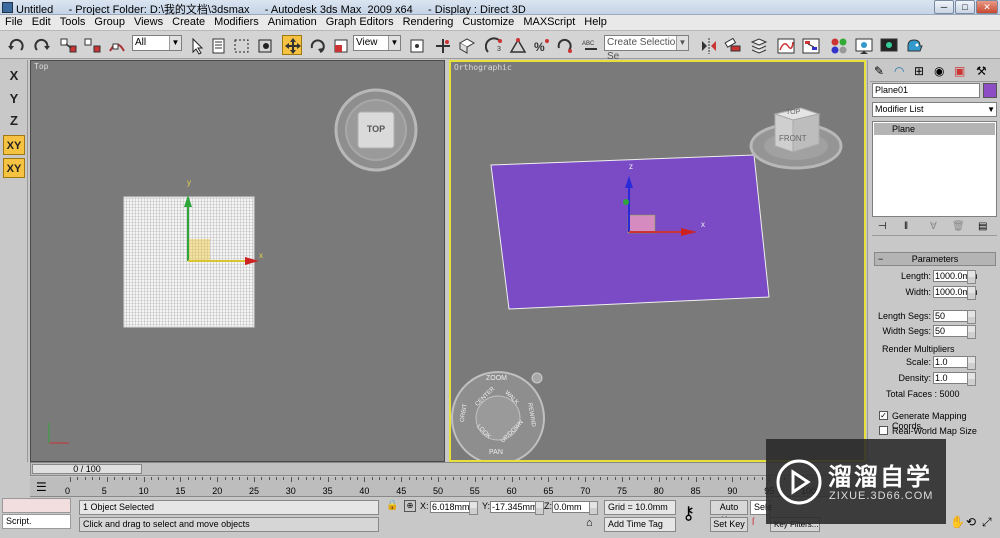 The width and height of the screenshot is (1000, 538). What do you see at coordinates (359, 21) in the screenshot?
I see `menu-graph-editors: Graph Editors` at bounding box center [359, 21].